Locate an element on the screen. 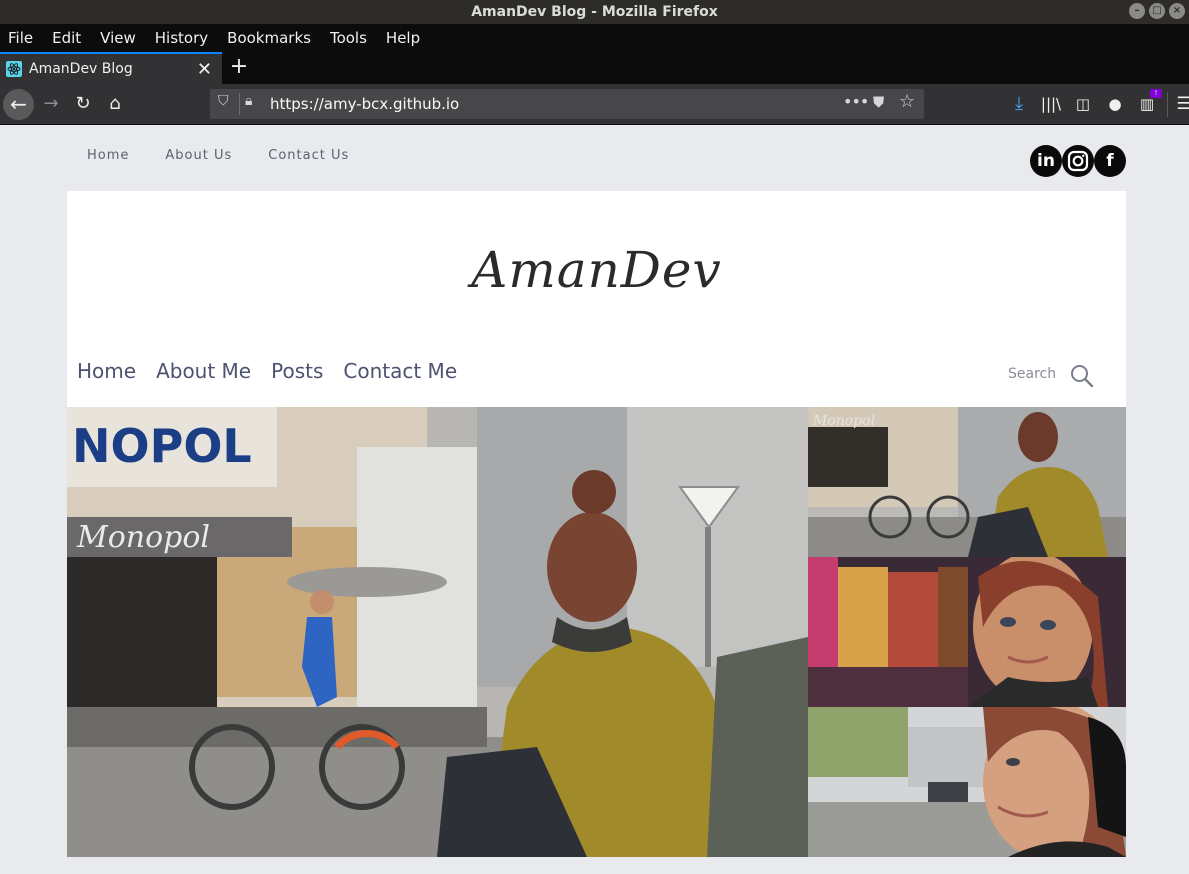 The height and width of the screenshot is (874, 1189). menu-tools: Tools is located at coordinates (348, 38).